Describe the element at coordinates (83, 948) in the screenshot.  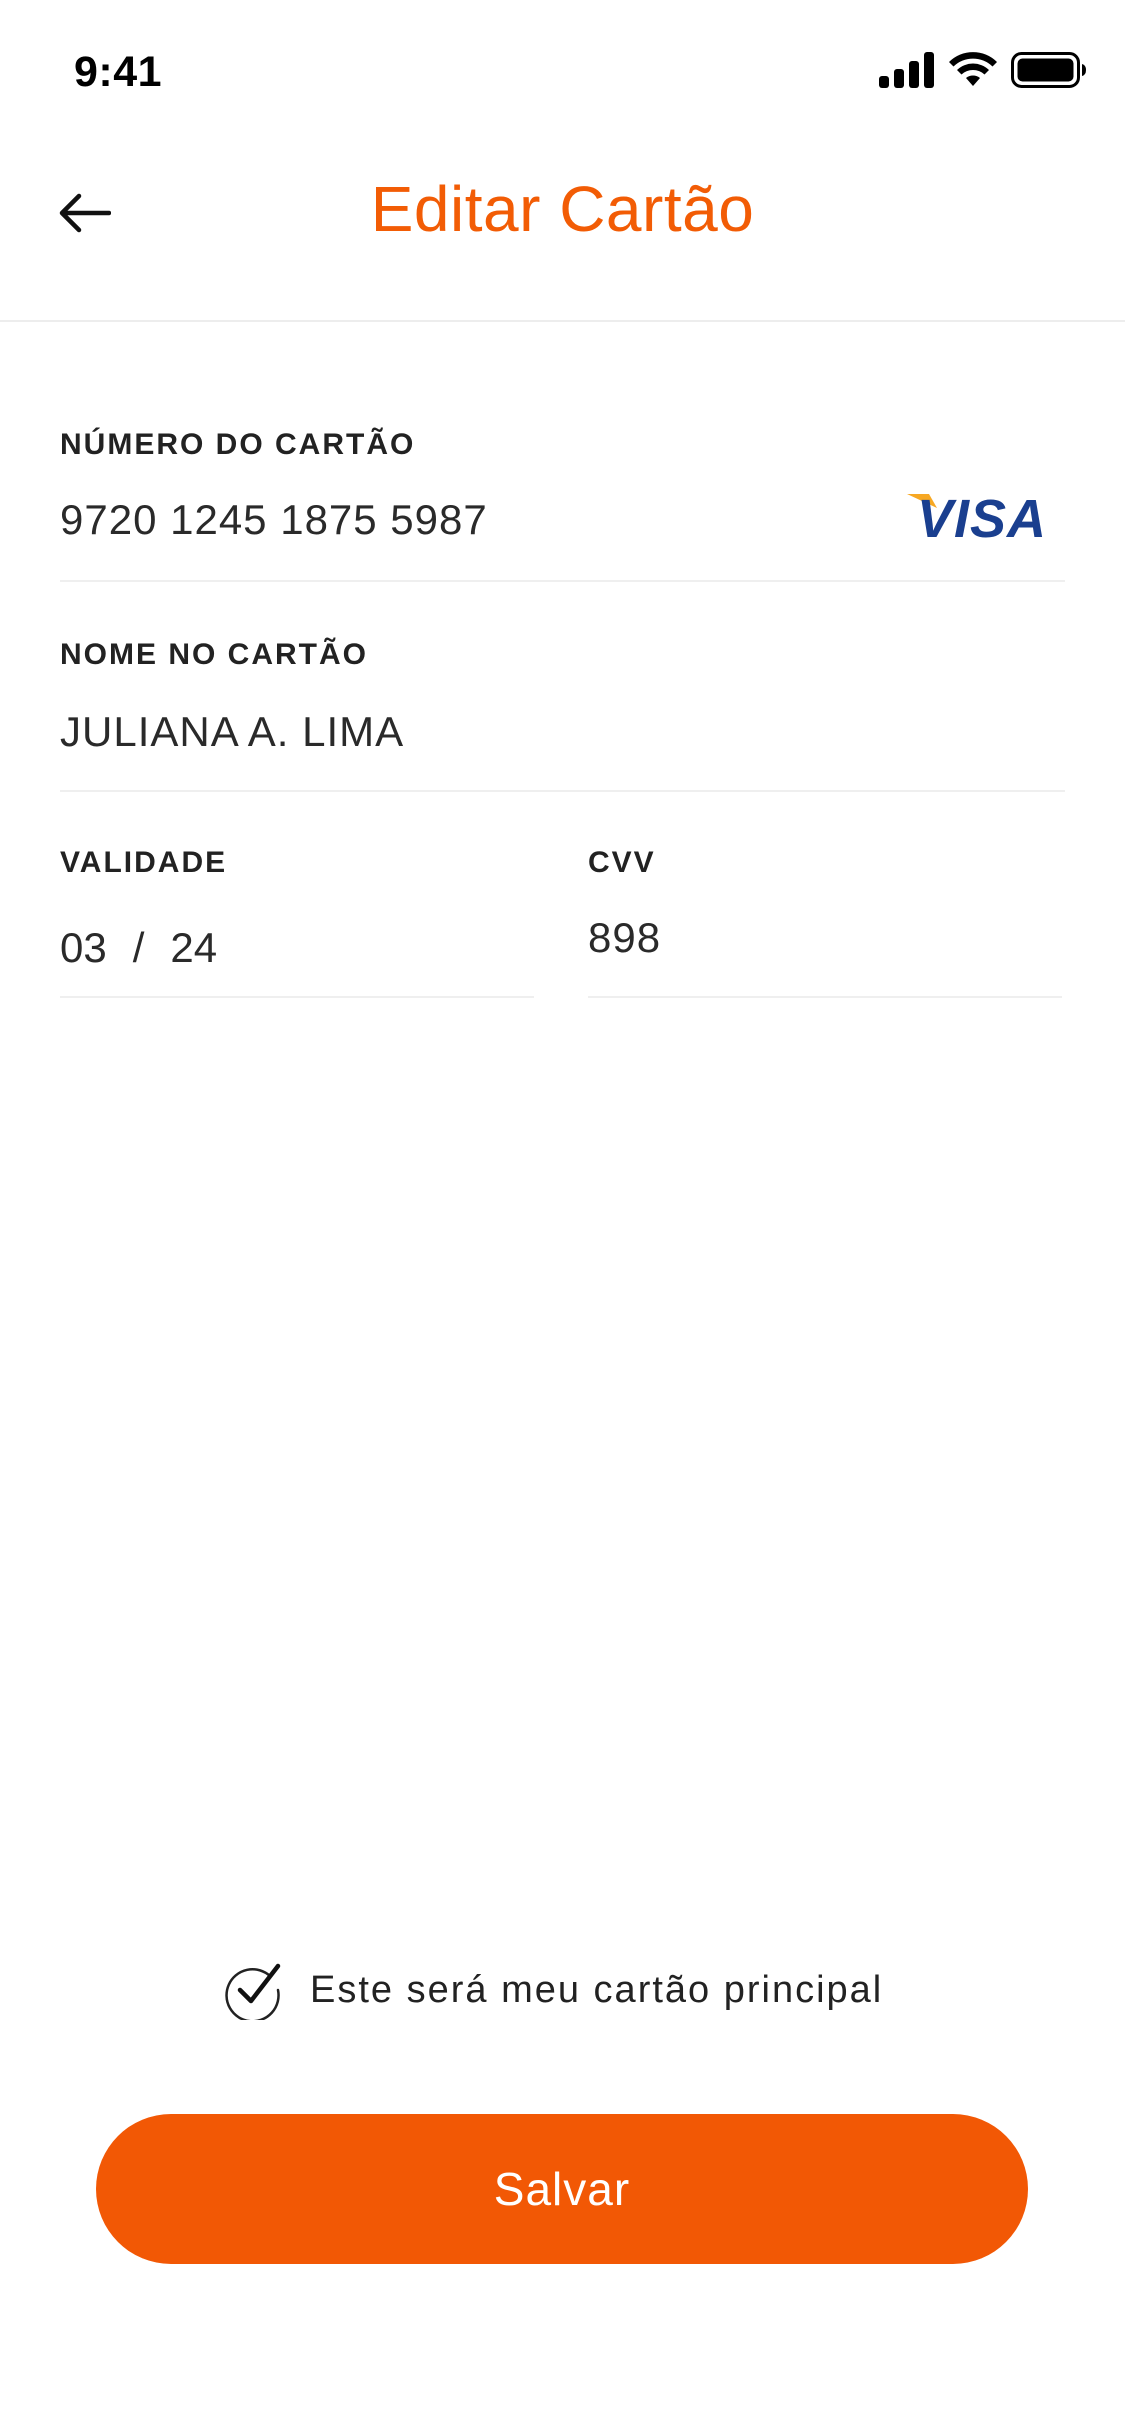
I see `expiry-month: 03` at that location.